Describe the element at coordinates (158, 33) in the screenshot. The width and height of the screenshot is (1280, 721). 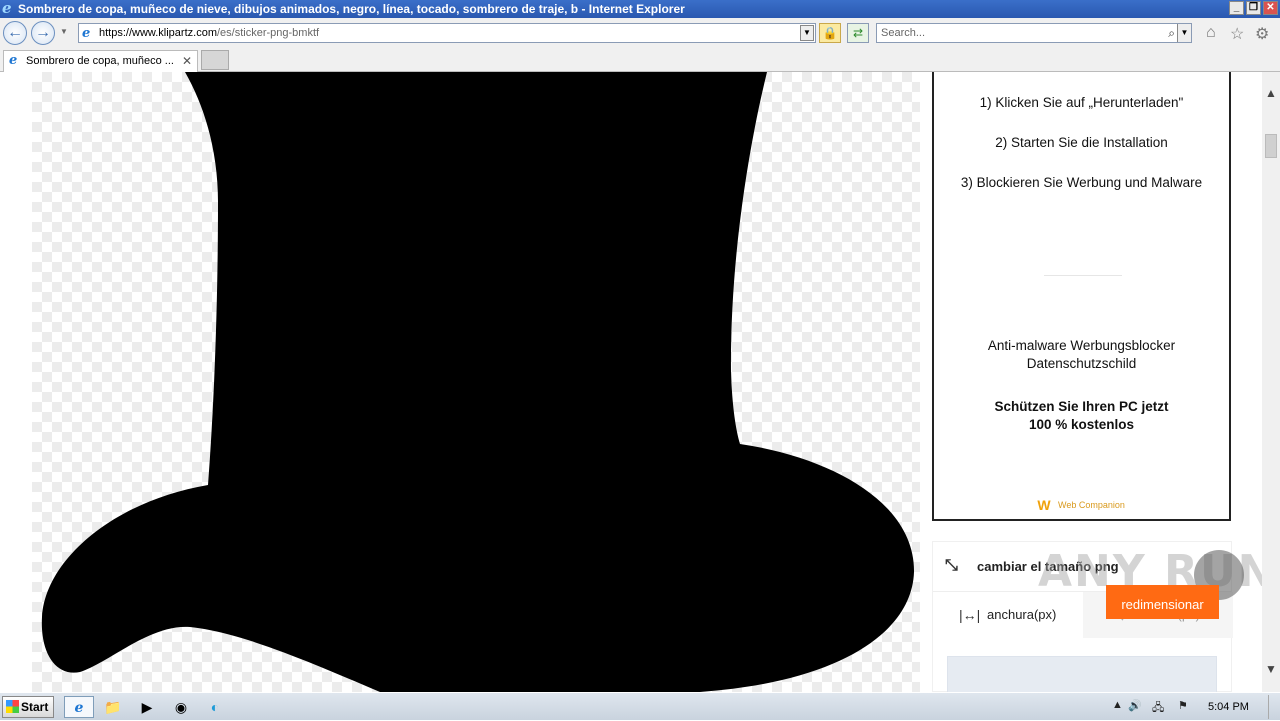
I see `address-host: https://www.klipartz.com` at that location.